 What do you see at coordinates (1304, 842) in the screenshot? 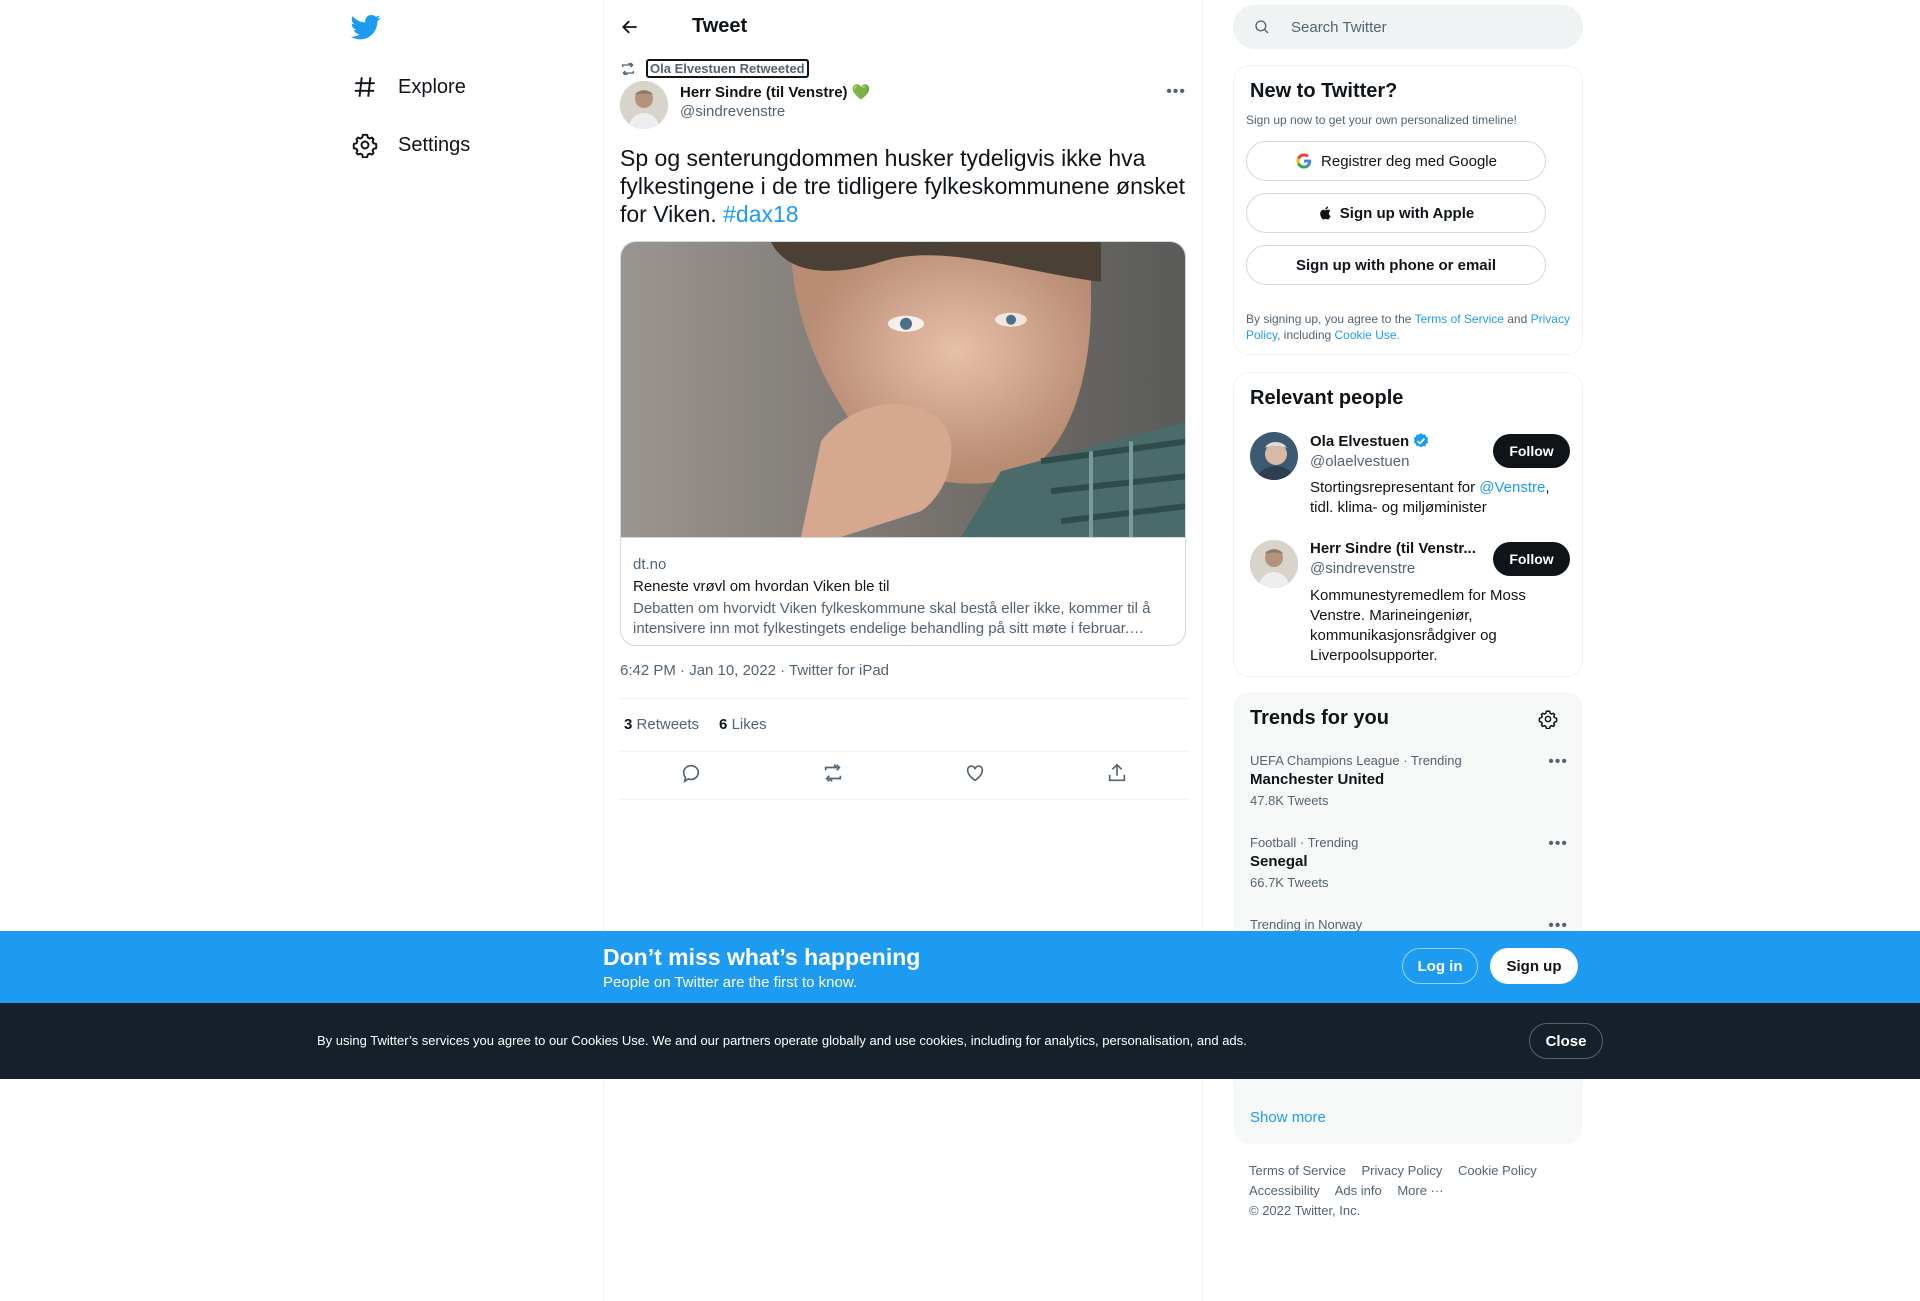
I see `trend-context: Football · Trending` at bounding box center [1304, 842].